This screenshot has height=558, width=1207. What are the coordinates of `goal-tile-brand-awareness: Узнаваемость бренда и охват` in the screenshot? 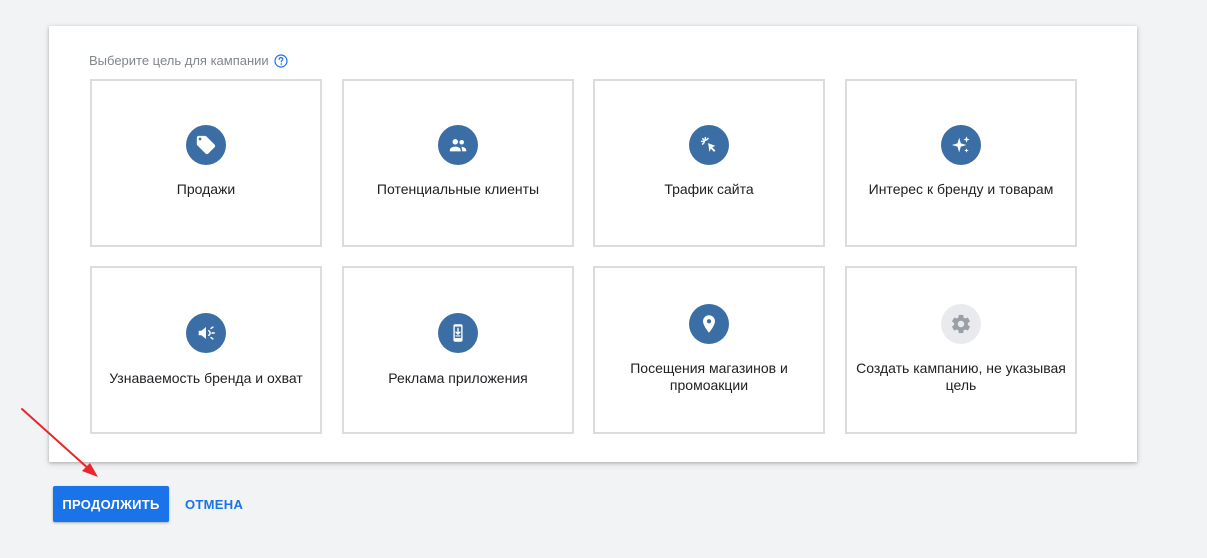 It's located at (206, 350).